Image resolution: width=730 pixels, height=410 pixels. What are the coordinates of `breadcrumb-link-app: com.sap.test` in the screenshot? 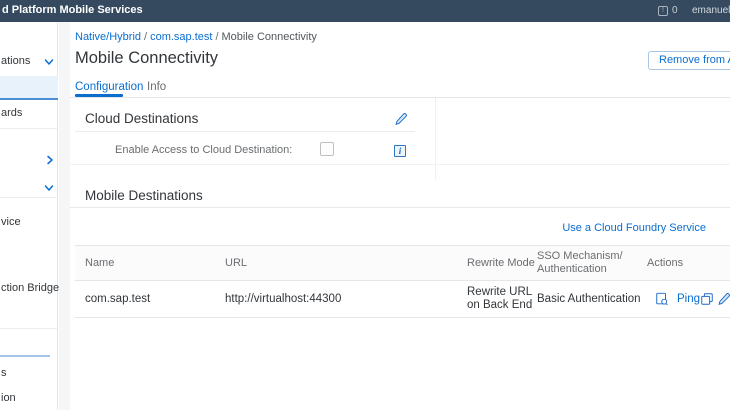 It's located at (181, 37).